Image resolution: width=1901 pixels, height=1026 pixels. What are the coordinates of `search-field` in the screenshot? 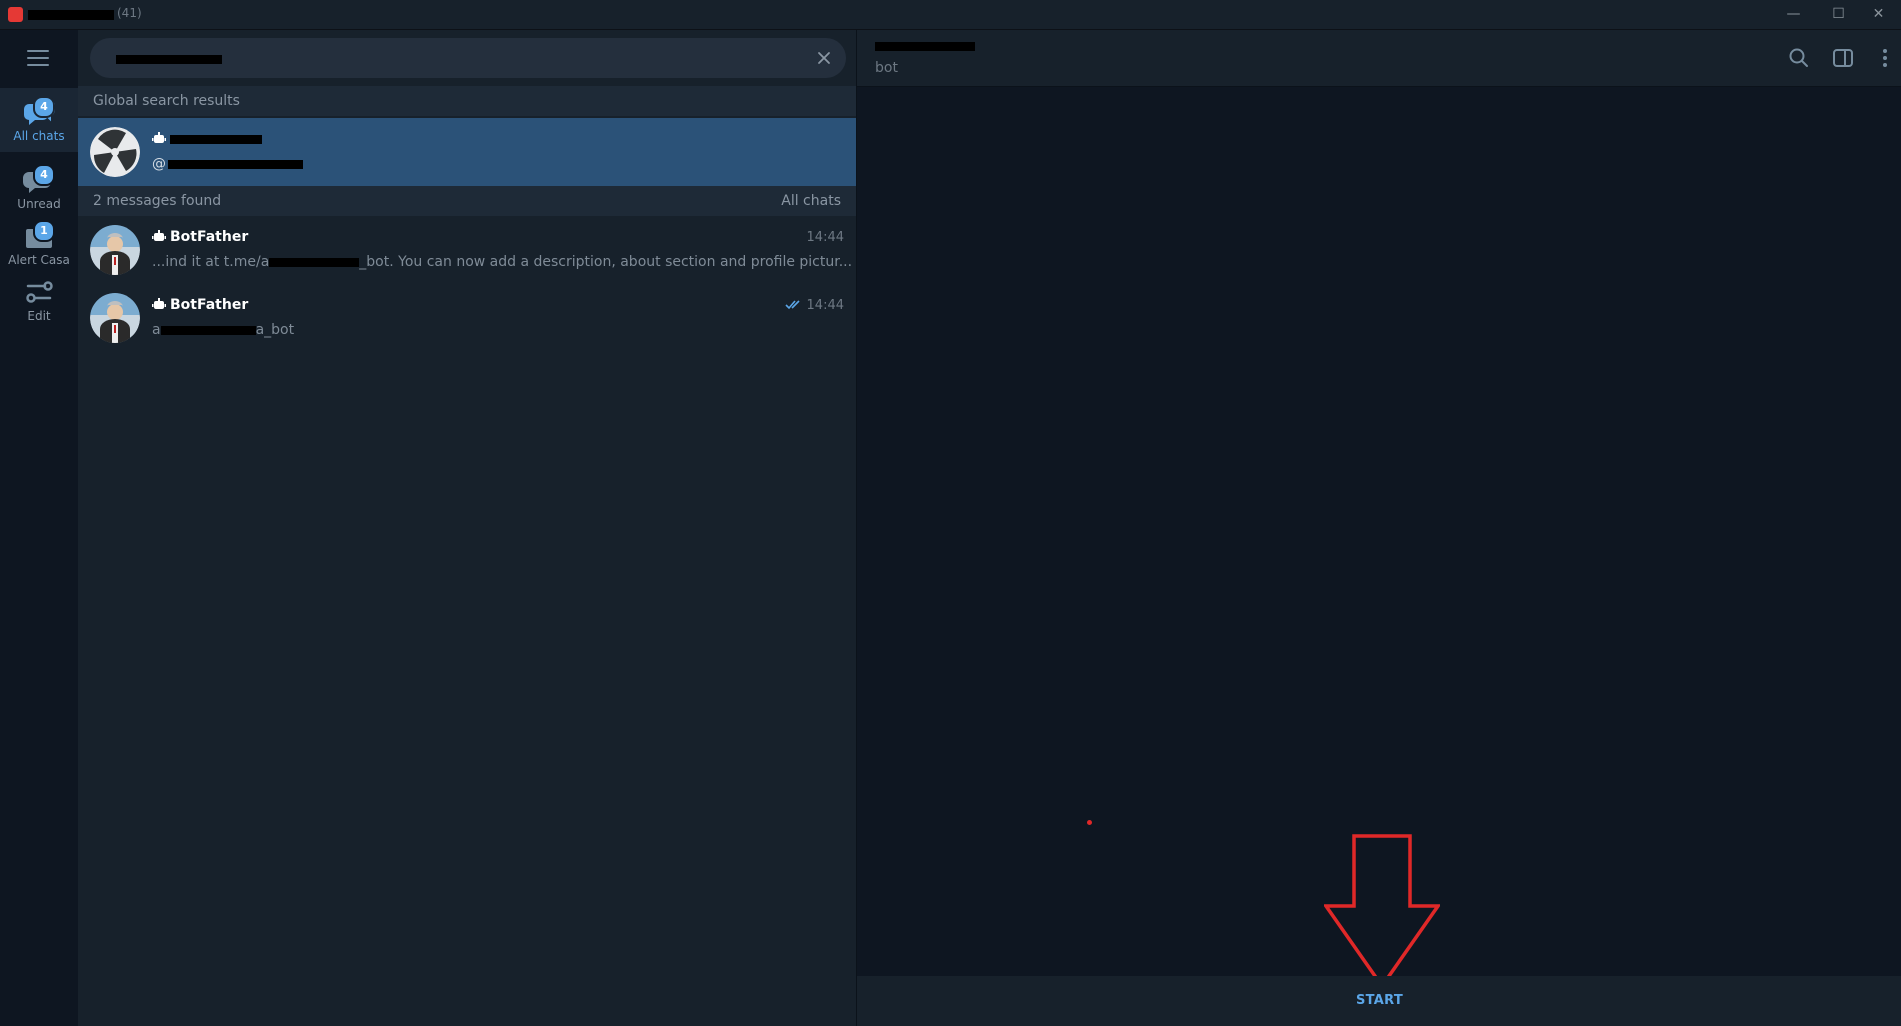 It's located at (468, 59).